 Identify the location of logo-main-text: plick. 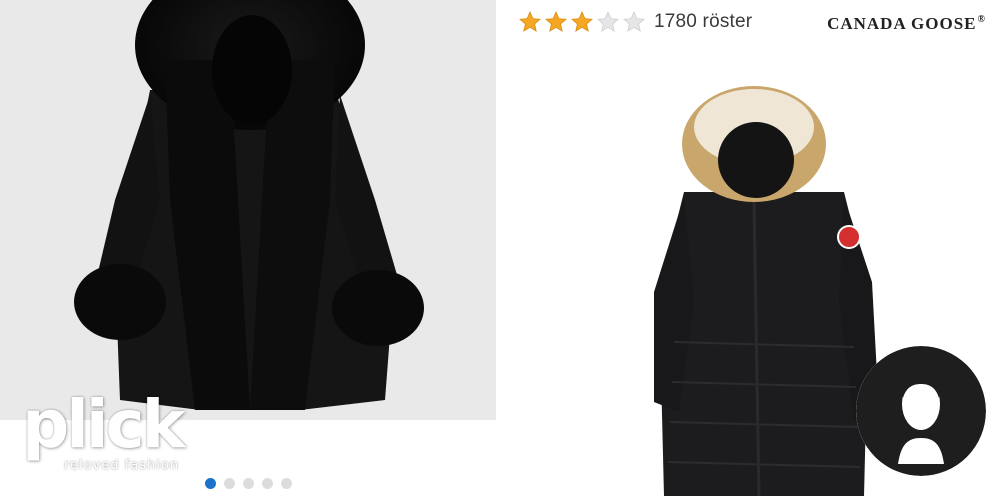
(104, 424).